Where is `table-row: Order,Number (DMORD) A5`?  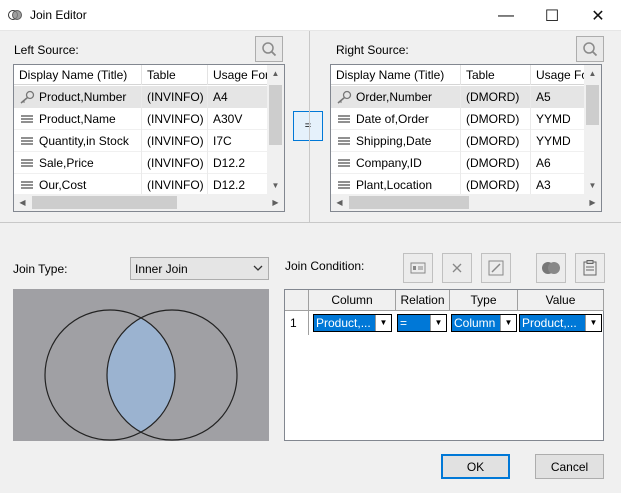 table-row: Order,Number (DMORD) A5 is located at coordinates (466, 97).